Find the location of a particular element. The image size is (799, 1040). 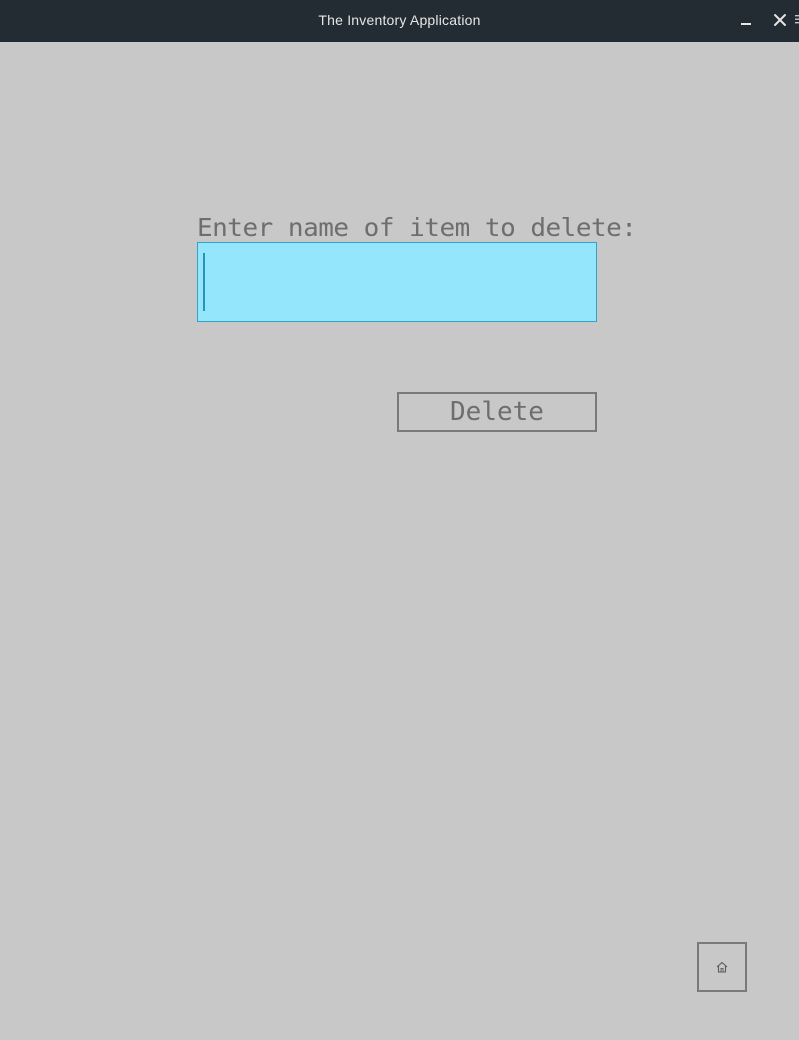

home-button is located at coordinates (722, 967).